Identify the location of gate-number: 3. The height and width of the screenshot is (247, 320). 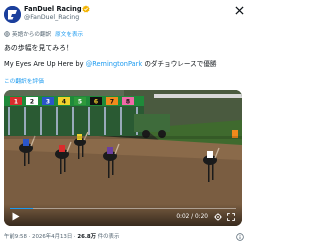
(48, 102).